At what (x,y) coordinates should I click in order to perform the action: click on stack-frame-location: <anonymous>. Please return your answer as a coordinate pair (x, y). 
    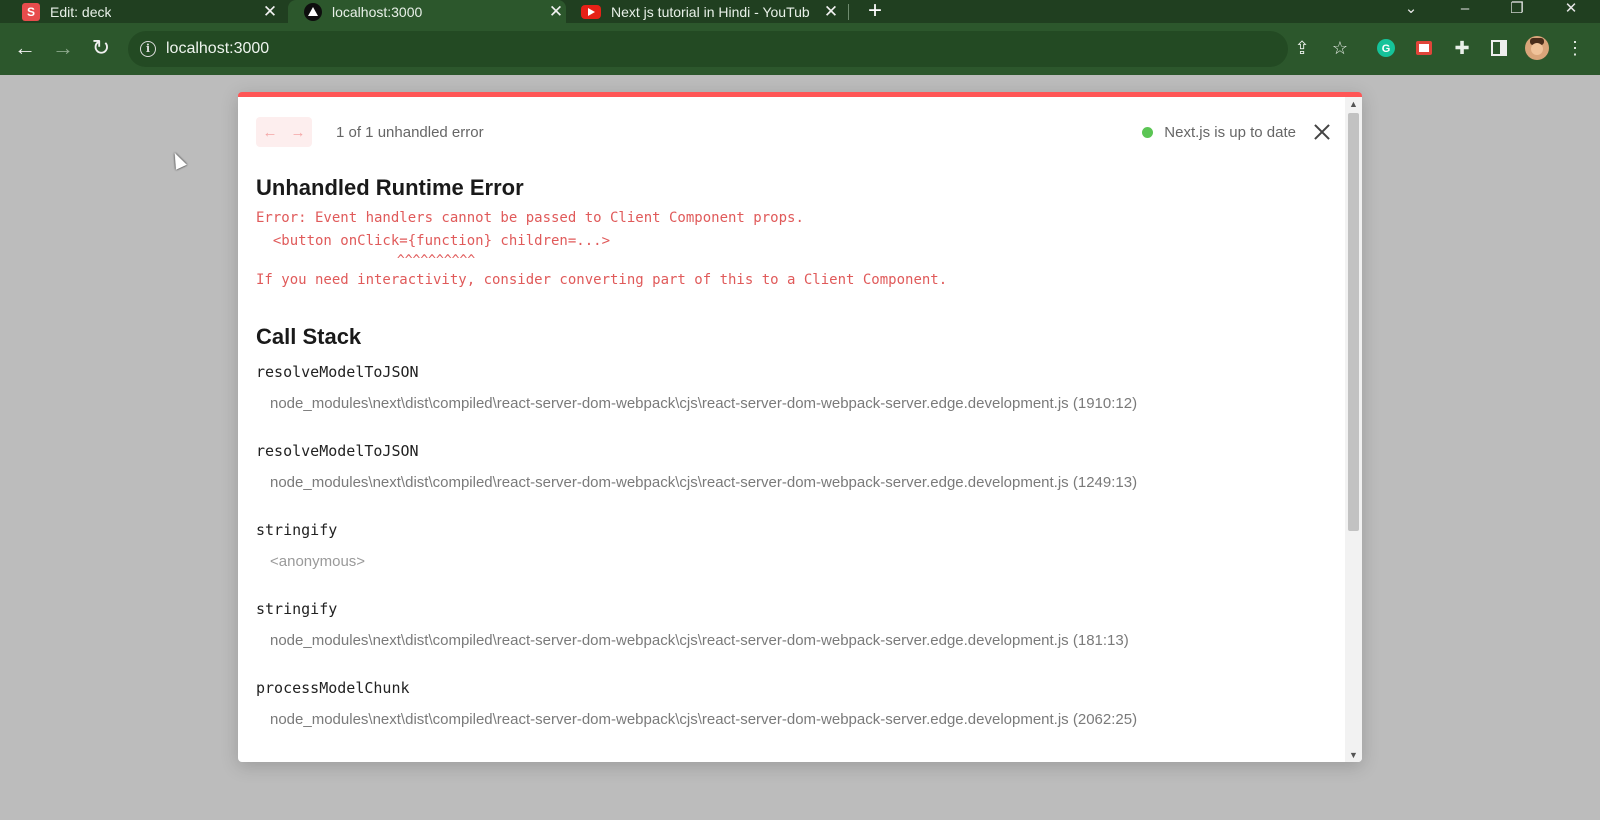
    Looking at the image, I should click on (318, 561).